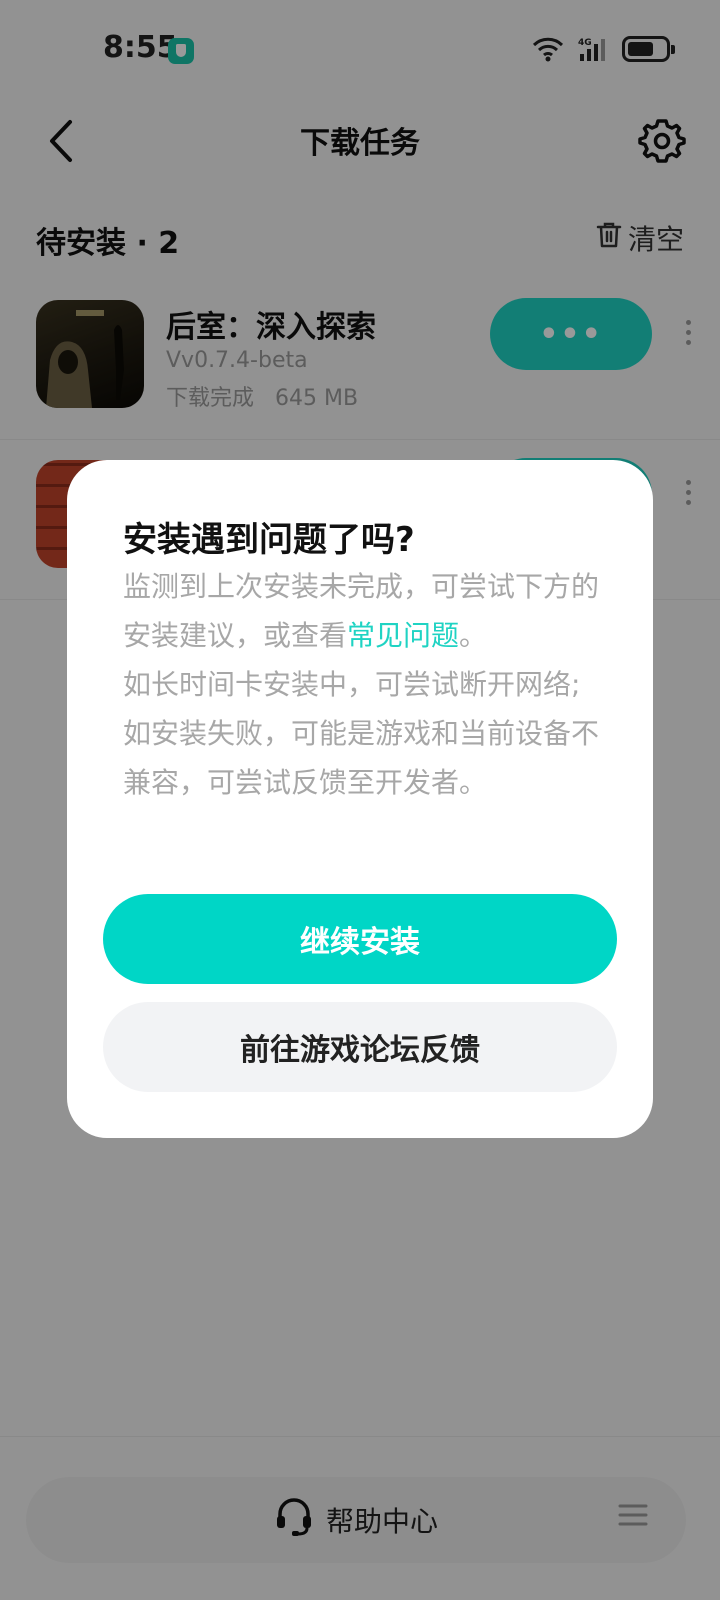  What do you see at coordinates (352, 684) in the screenshot?
I see `dialog-paragraph: 如长时间卡安装中，可尝试断开网络;` at bounding box center [352, 684].